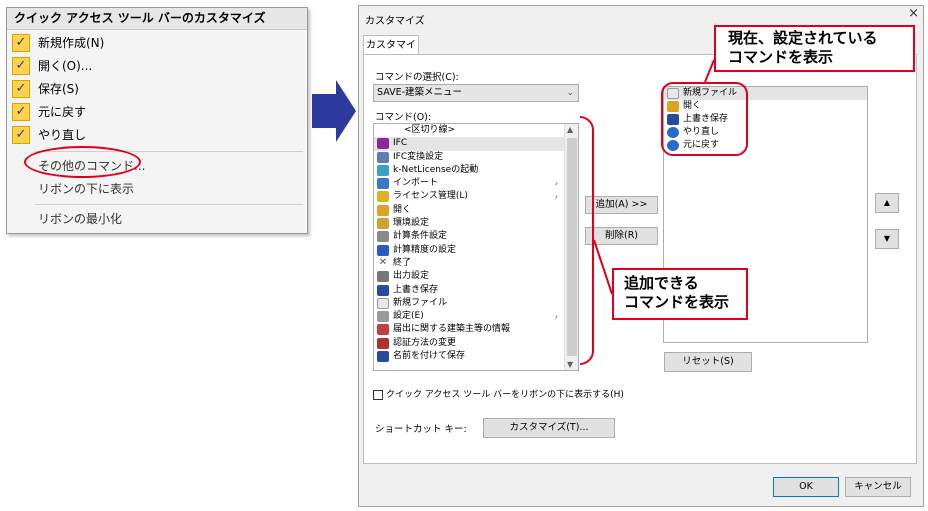 The width and height of the screenshot is (928, 511). I want to click on callout-available-commands: 追加できる コマンドを表示, so click(680, 294).